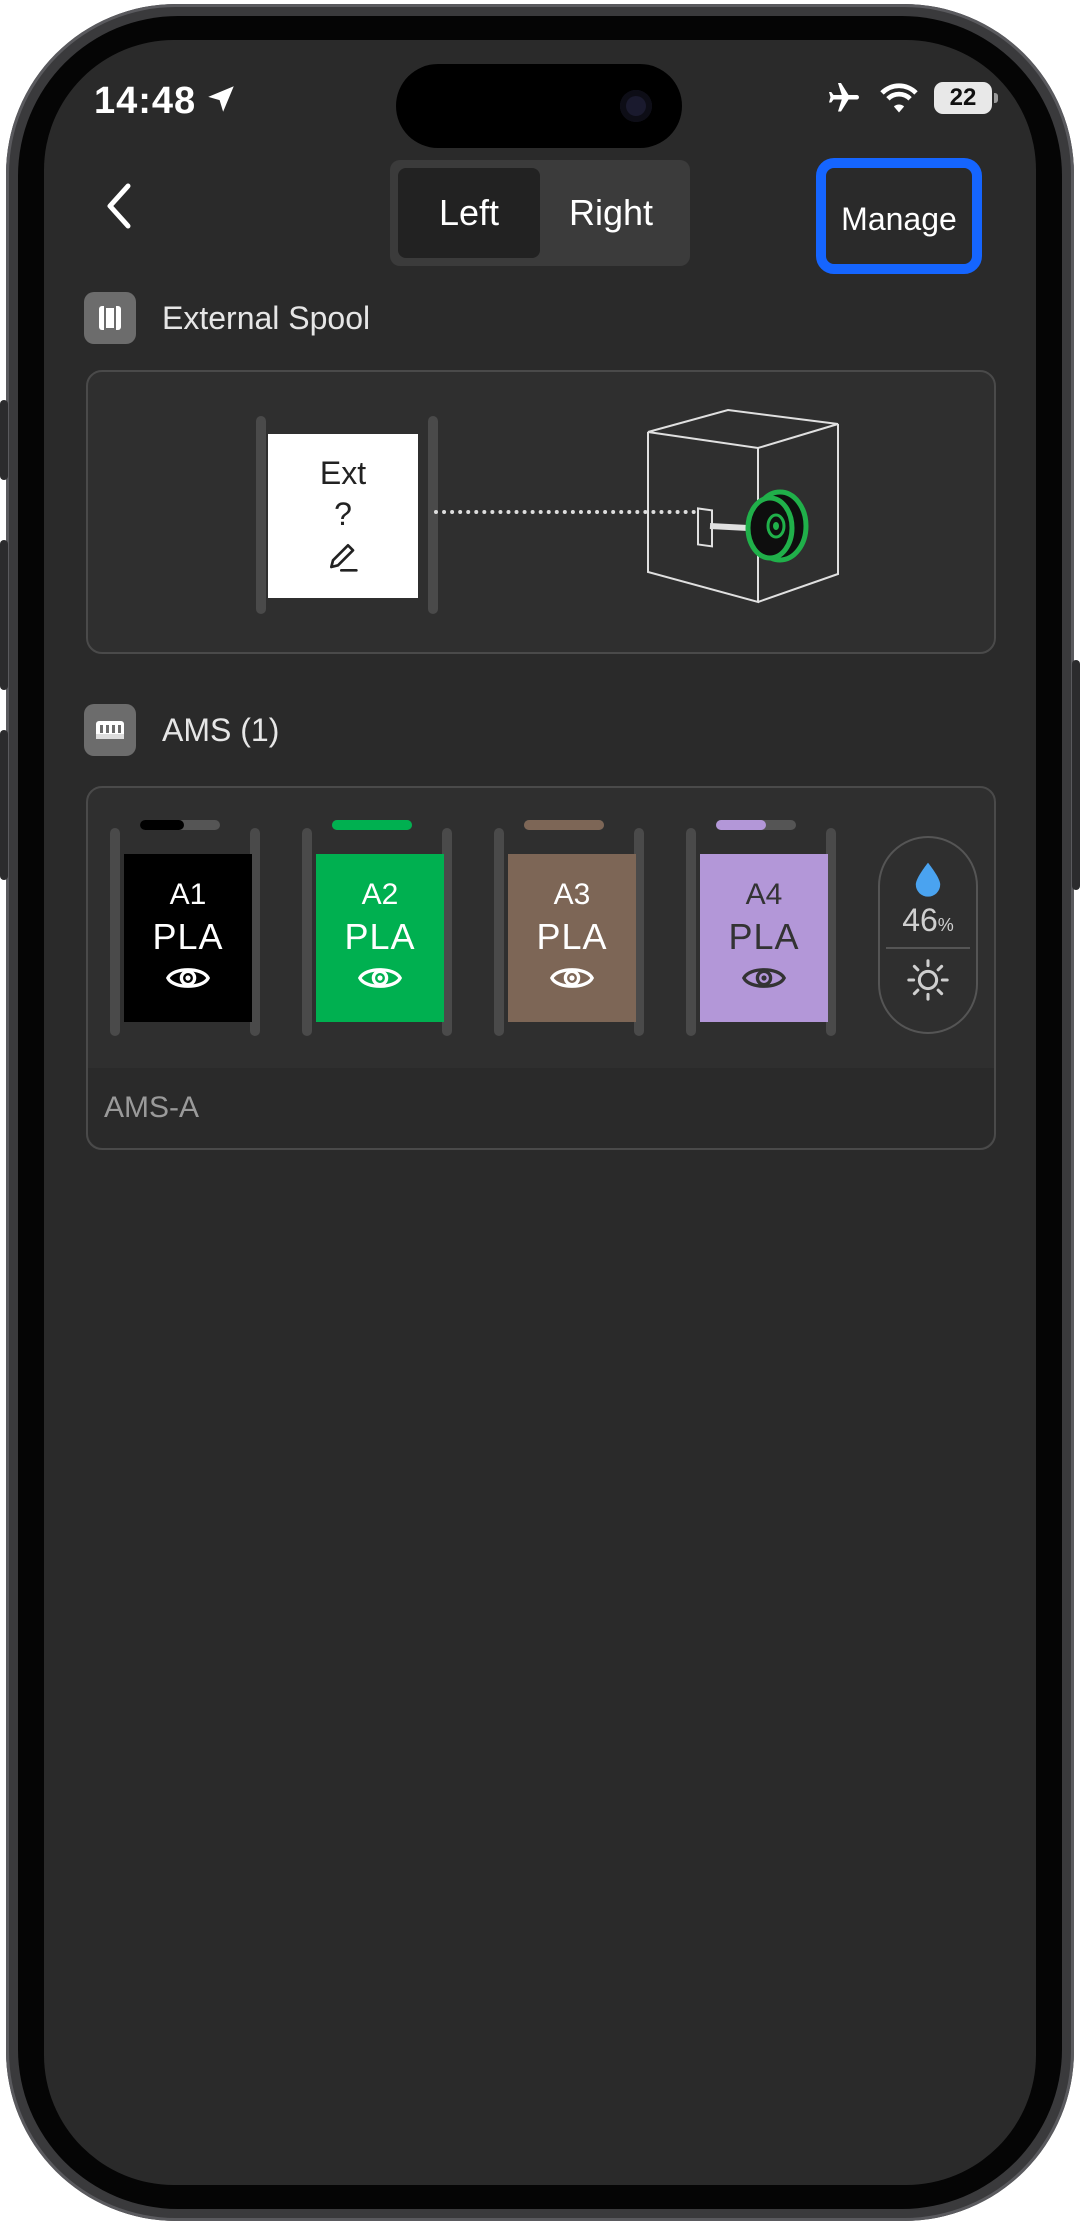 The height and width of the screenshot is (2225, 1080). I want to click on edit-pencil-icon, so click(344, 558).